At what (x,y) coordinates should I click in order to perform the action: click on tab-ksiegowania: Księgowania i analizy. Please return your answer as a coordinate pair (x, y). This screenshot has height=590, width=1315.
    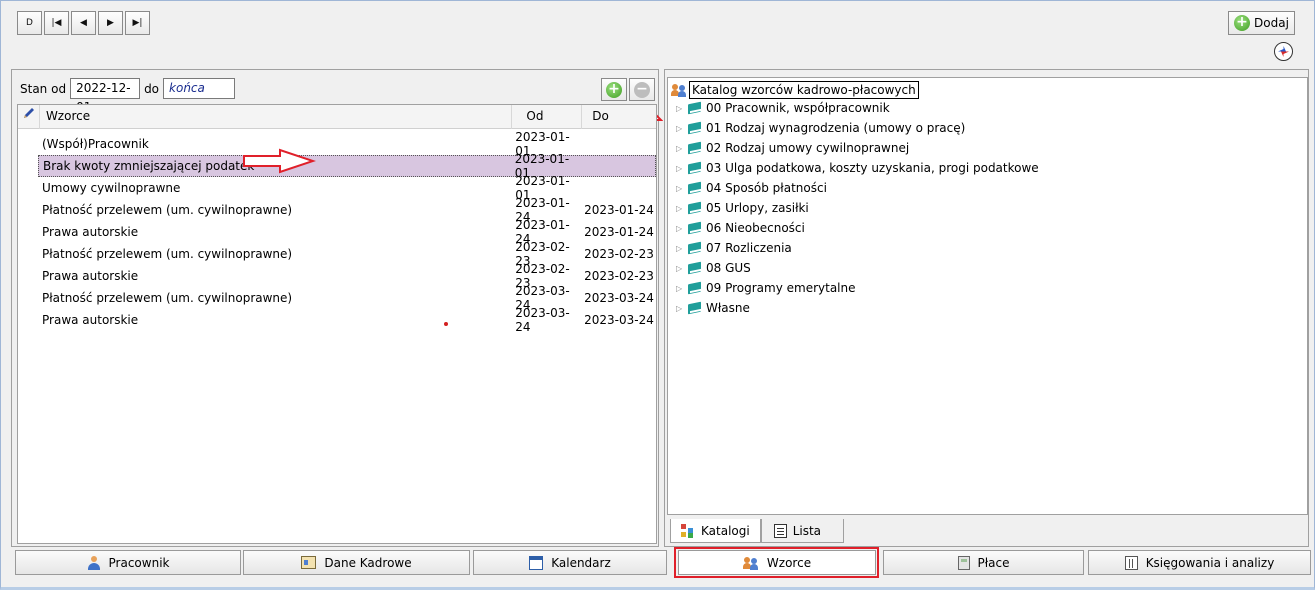
    Looking at the image, I should click on (1199, 562).